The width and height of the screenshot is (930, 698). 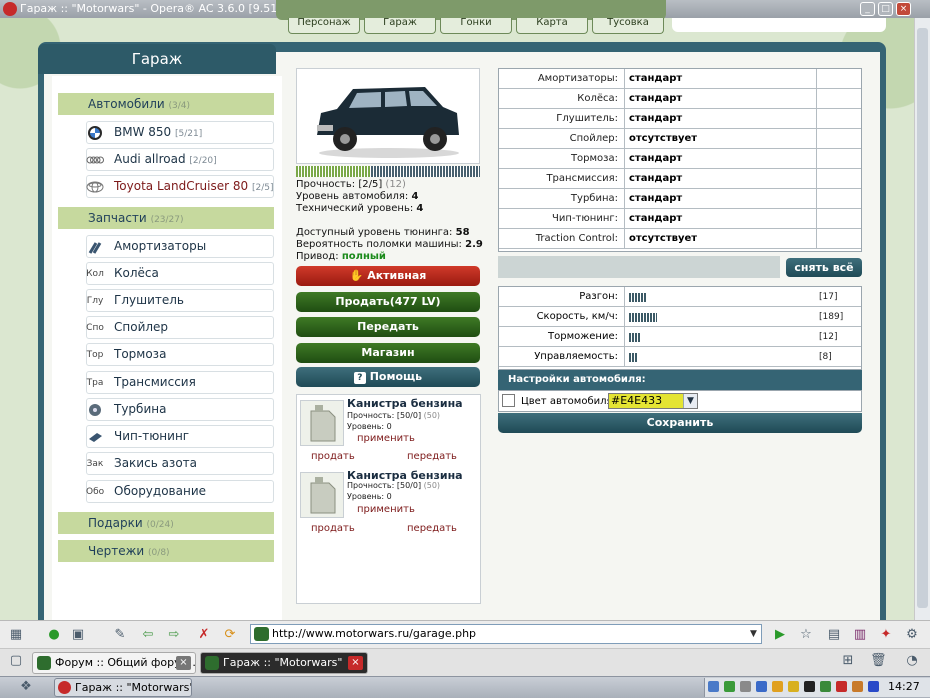 I want to click on part-name: Трансмиссия:, so click(x=562, y=179).